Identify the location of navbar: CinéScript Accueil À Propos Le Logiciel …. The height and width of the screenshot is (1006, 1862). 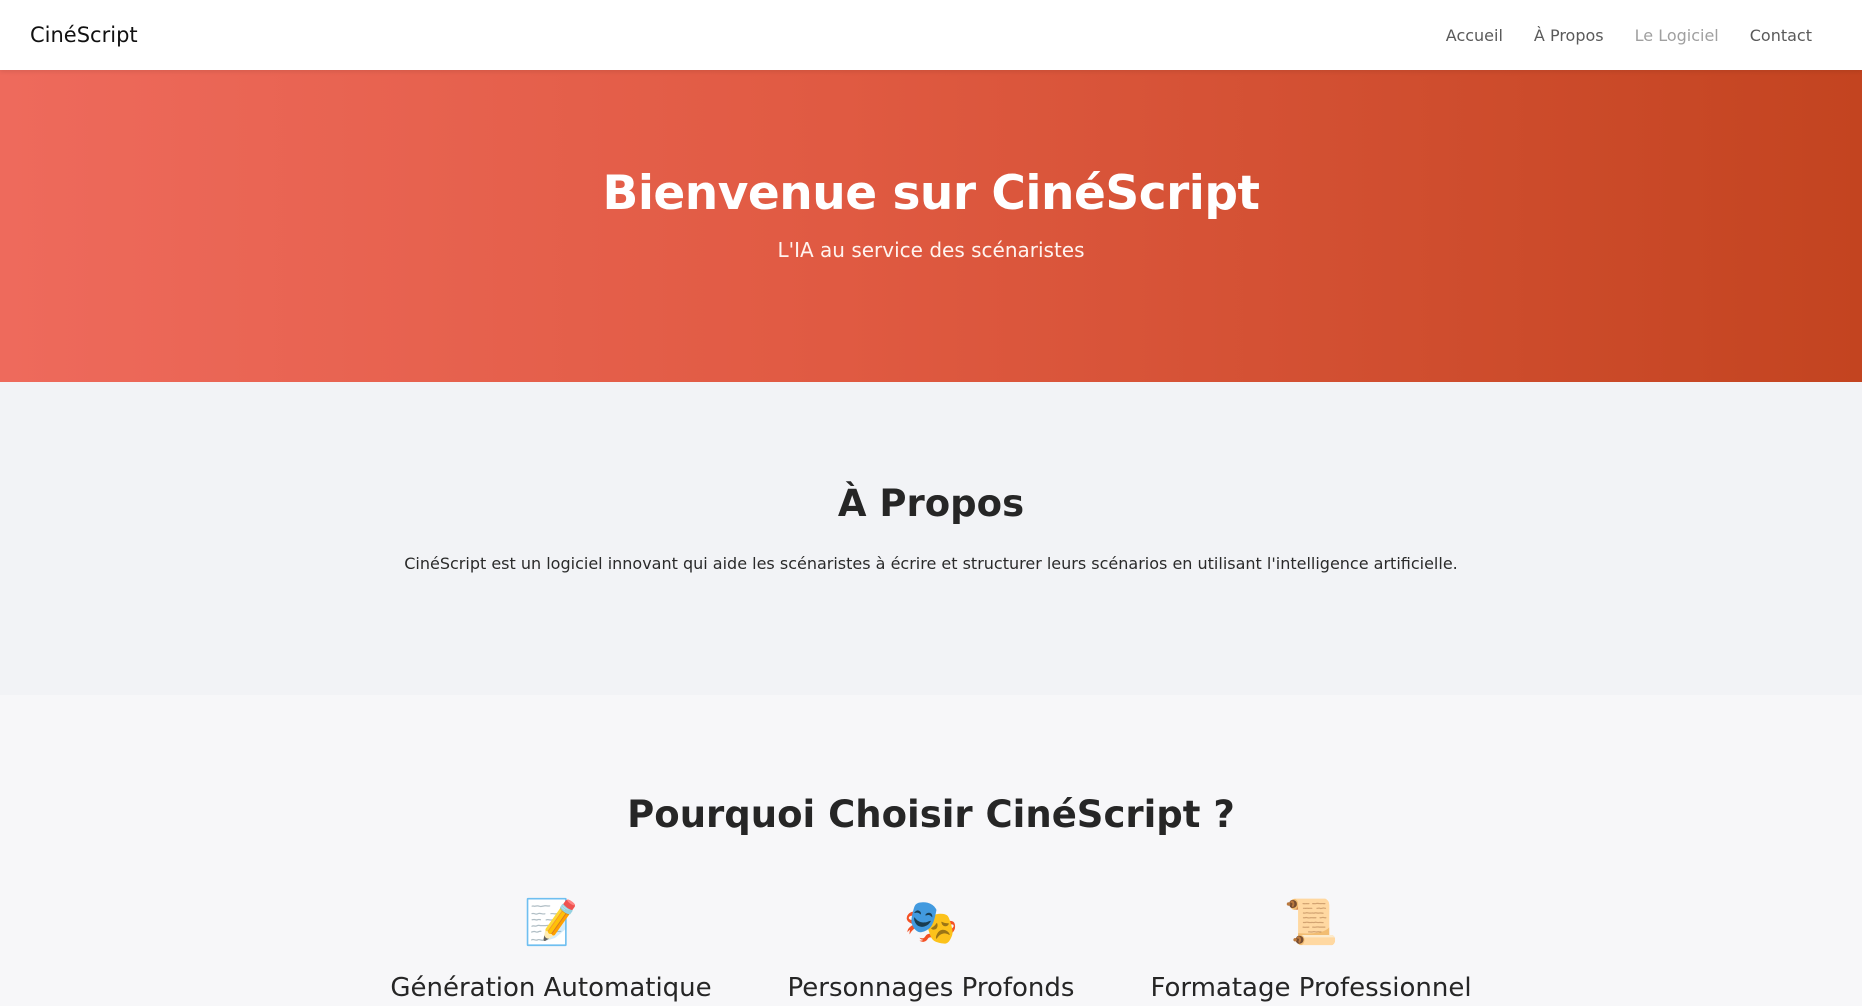
(931, 35).